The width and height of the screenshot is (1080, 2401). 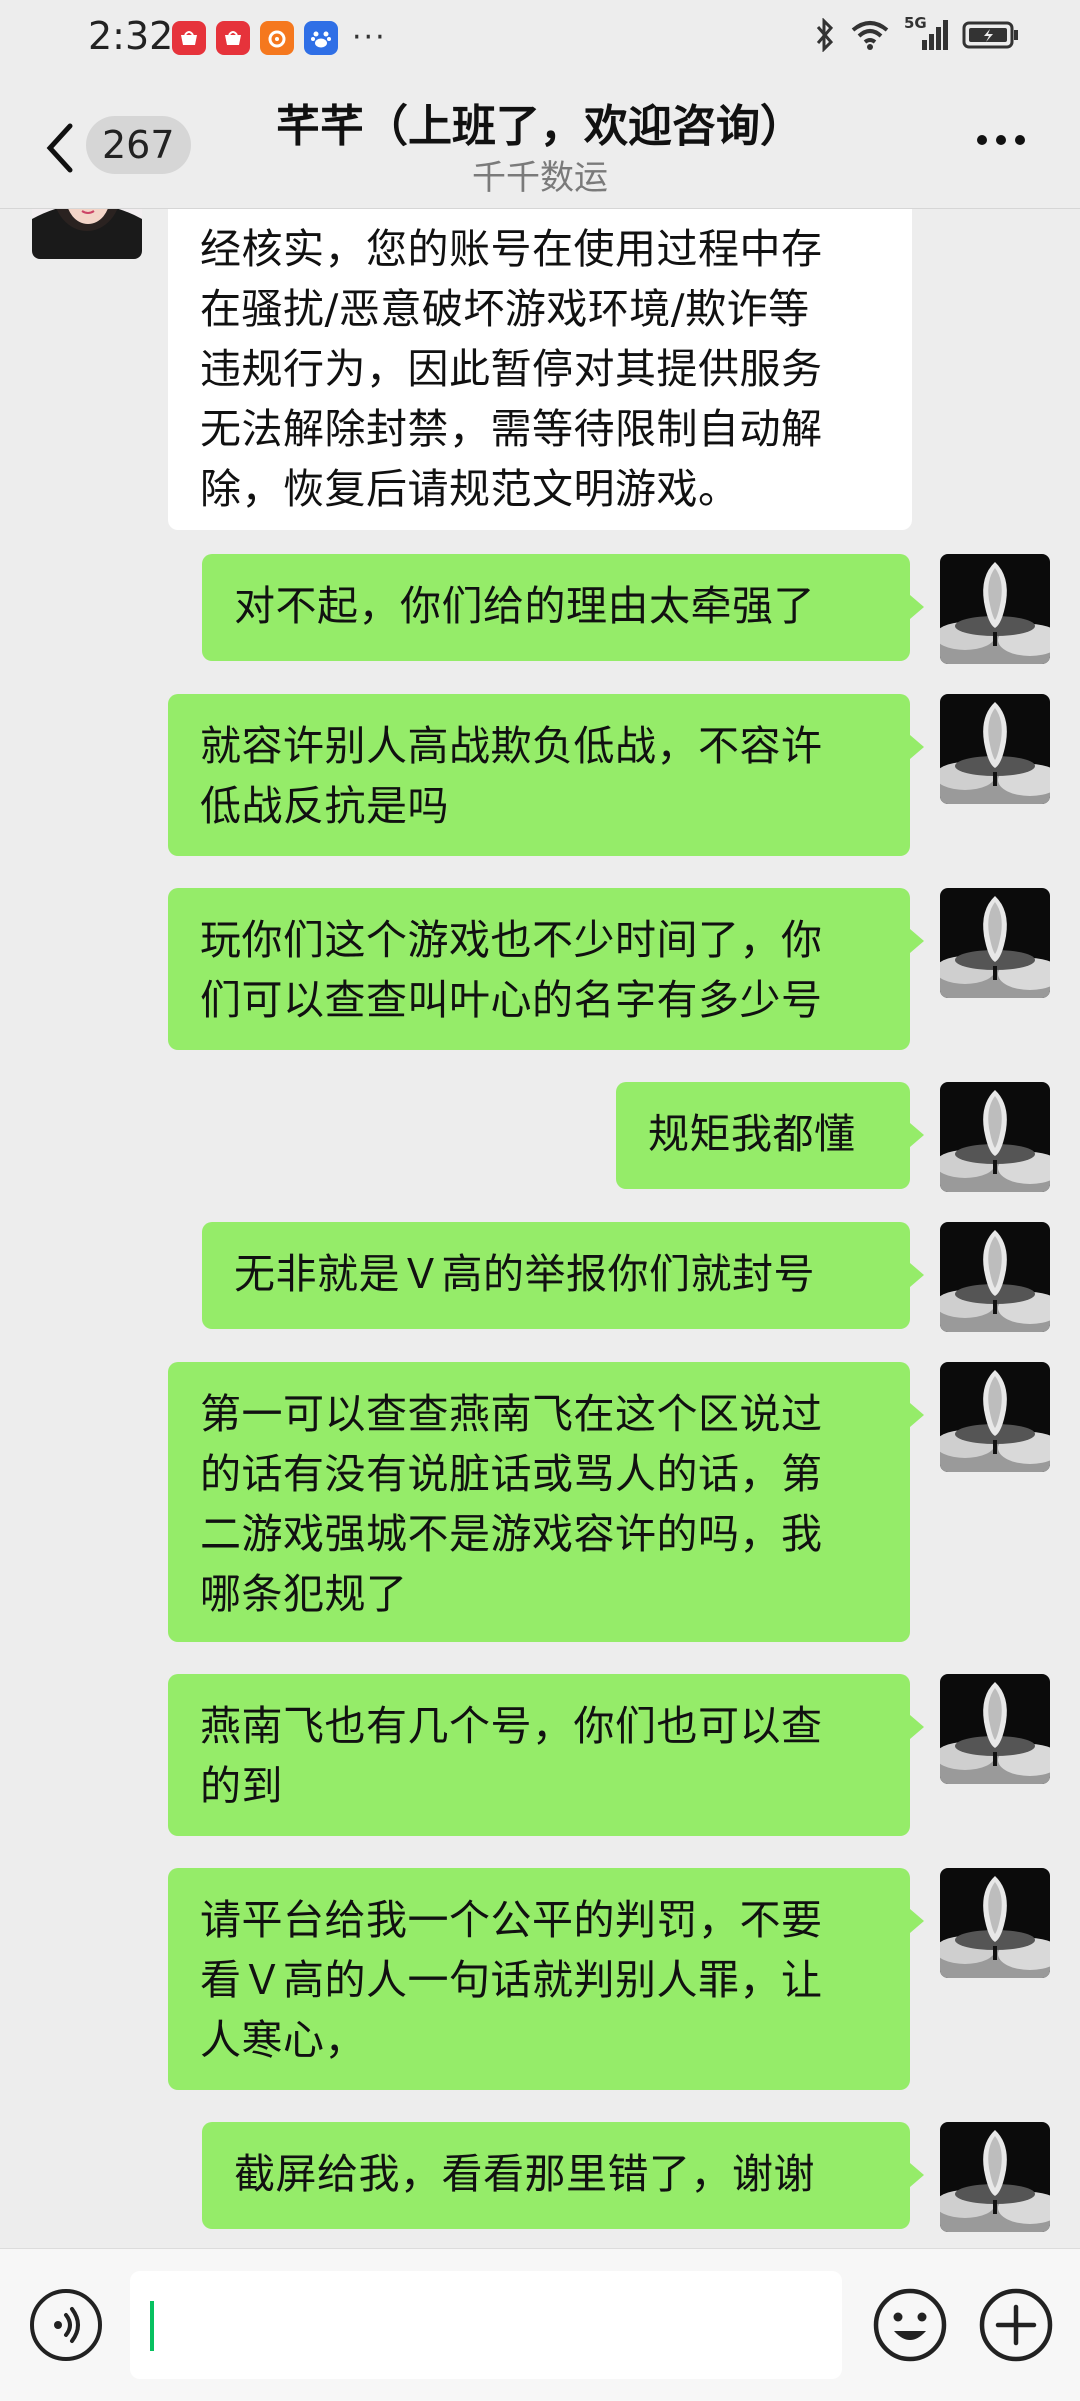 I want to click on message-text-line: 的话有没有说脏话或骂人的话，第, so click(x=511, y=1474).